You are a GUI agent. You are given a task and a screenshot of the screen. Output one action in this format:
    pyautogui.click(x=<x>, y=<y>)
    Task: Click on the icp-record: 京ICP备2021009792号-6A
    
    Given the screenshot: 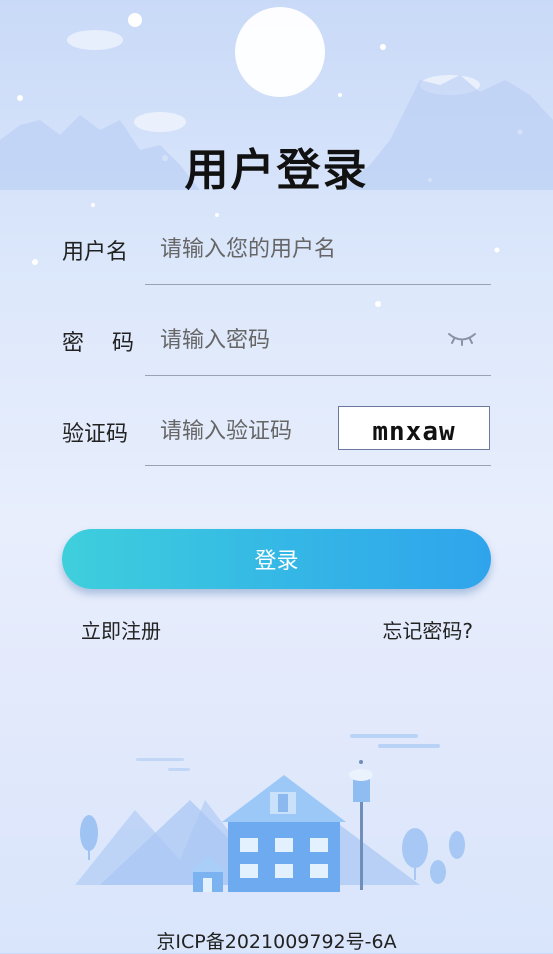 What is the action you would take?
    pyautogui.click(x=276, y=940)
    